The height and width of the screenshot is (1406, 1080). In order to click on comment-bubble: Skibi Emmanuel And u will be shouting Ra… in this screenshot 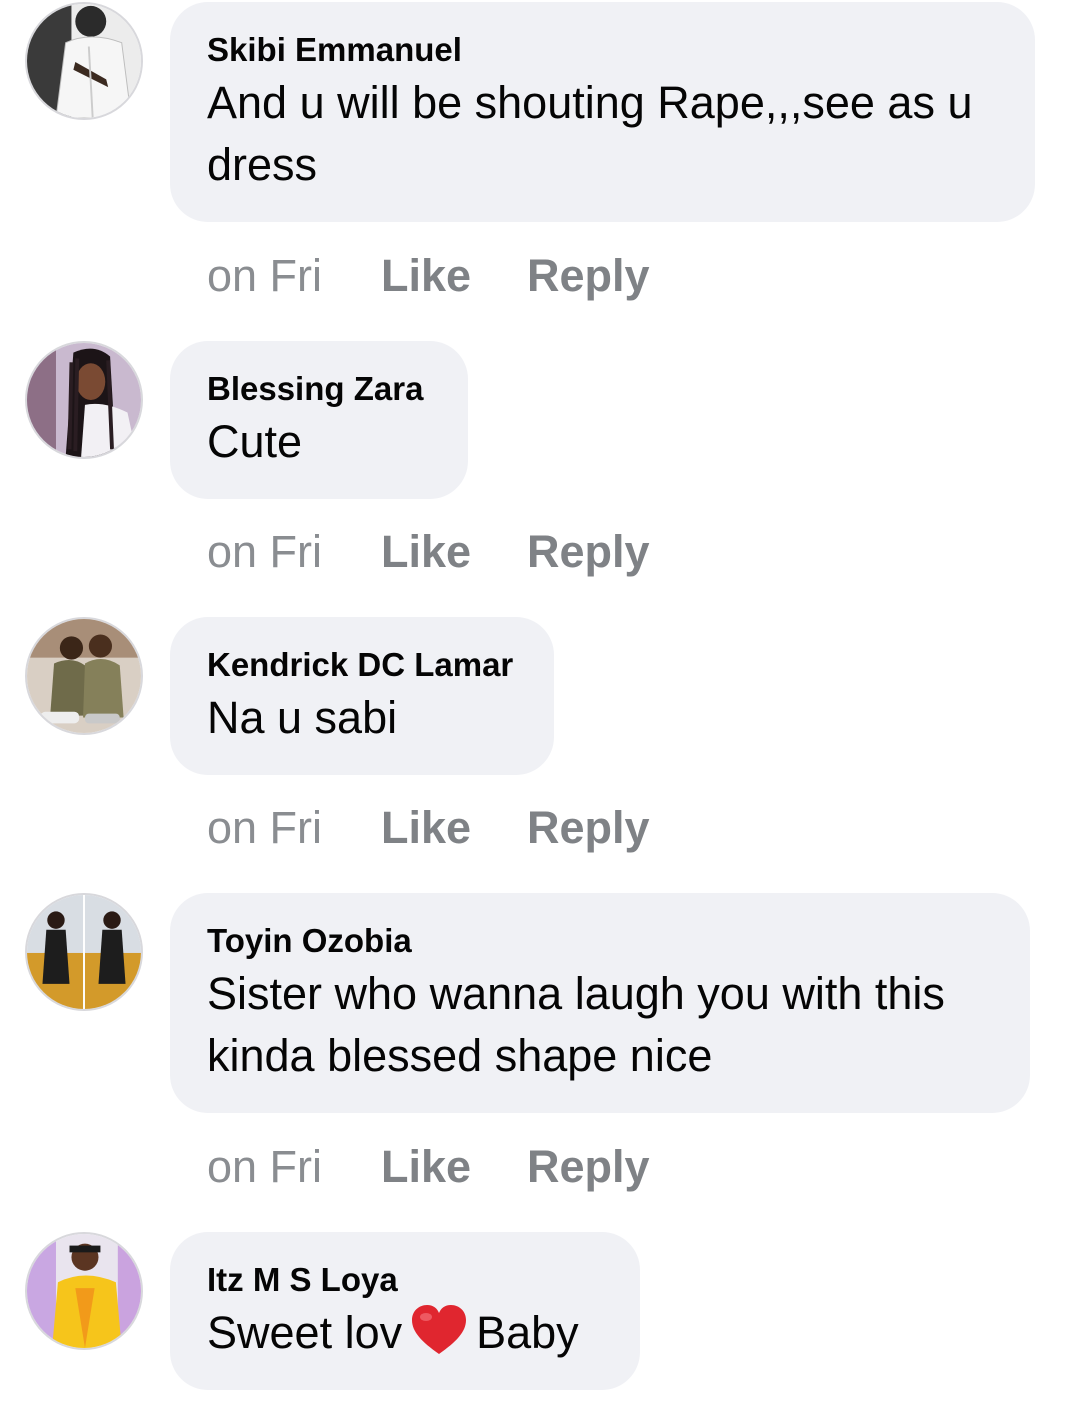, I will do `click(602, 112)`.